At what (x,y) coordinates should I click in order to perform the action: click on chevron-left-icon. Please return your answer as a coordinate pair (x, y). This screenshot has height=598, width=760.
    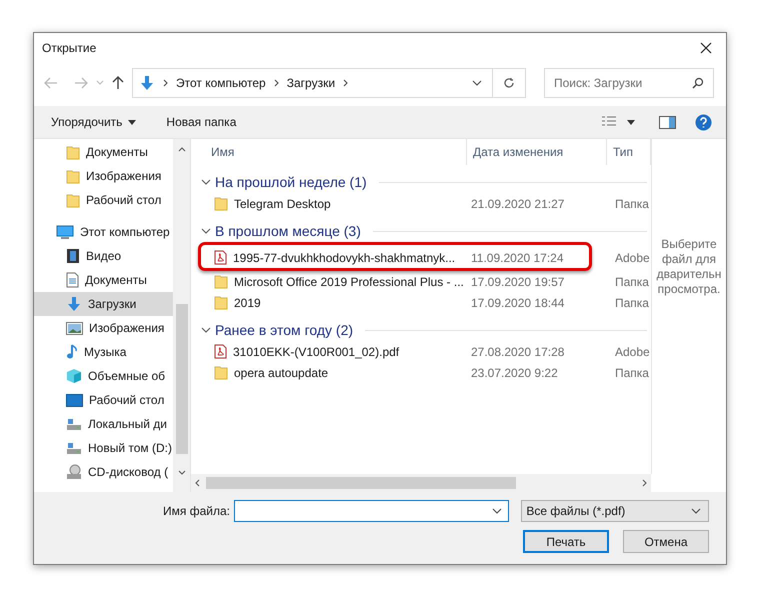
    Looking at the image, I should click on (197, 483).